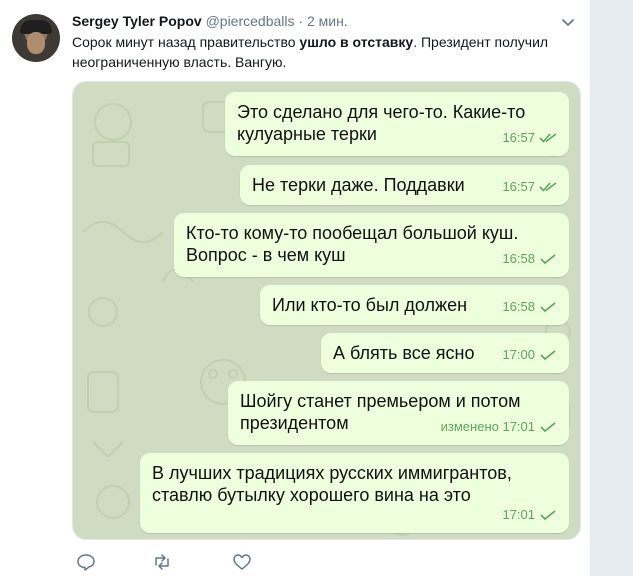 The image size is (633, 576). What do you see at coordinates (370, 305) in the screenshot?
I see `message-text: Или кто-то был должен` at bounding box center [370, 305].